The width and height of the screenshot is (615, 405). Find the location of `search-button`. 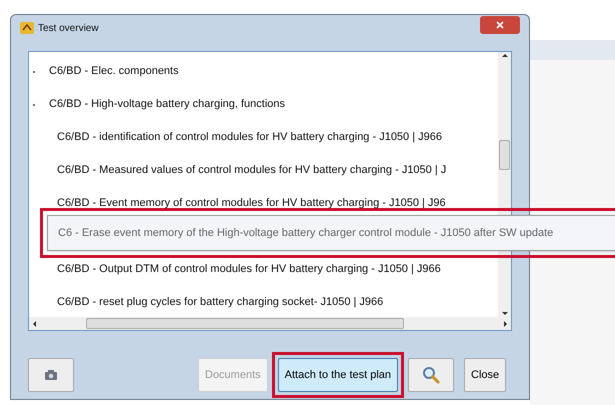

search-button is located at coordinates (431, 375).